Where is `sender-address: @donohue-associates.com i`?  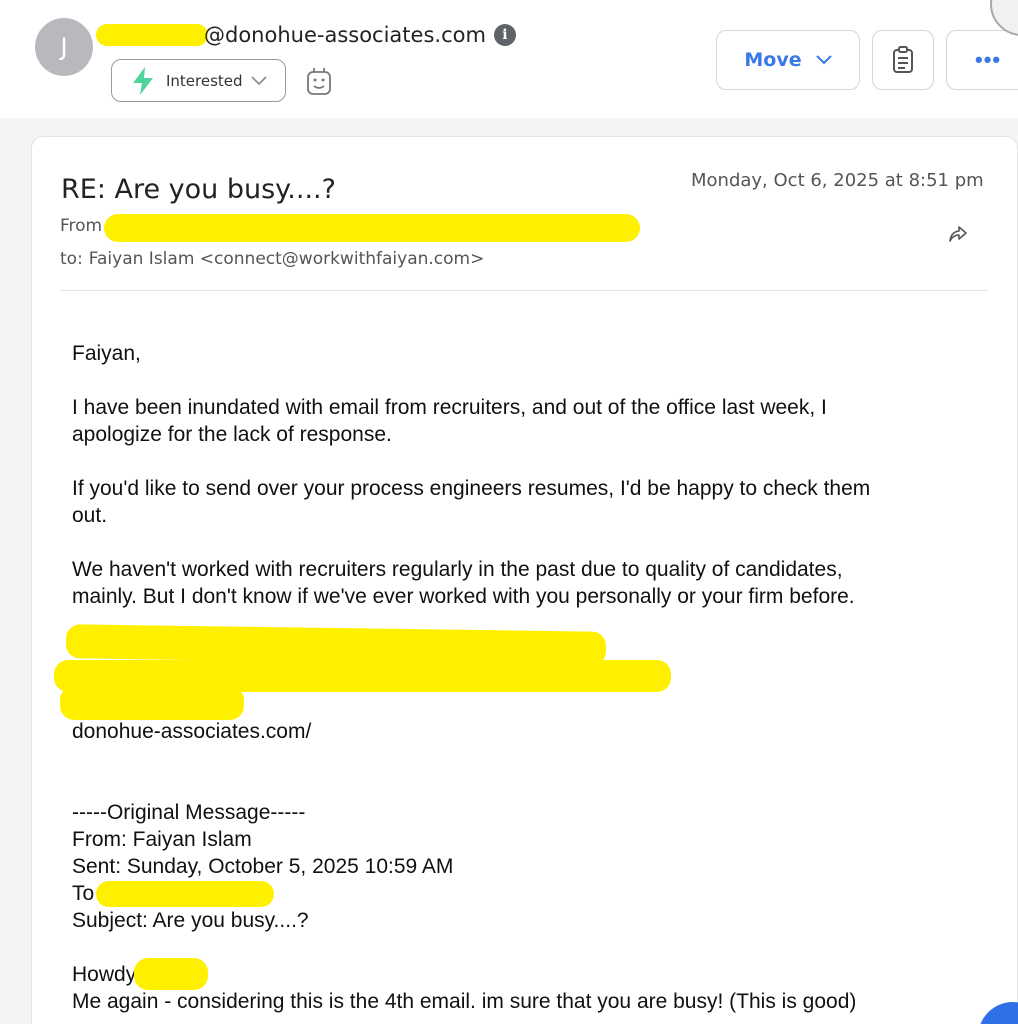 sender-address: @donohue-associates.com i is located at coordinates (306, 35).